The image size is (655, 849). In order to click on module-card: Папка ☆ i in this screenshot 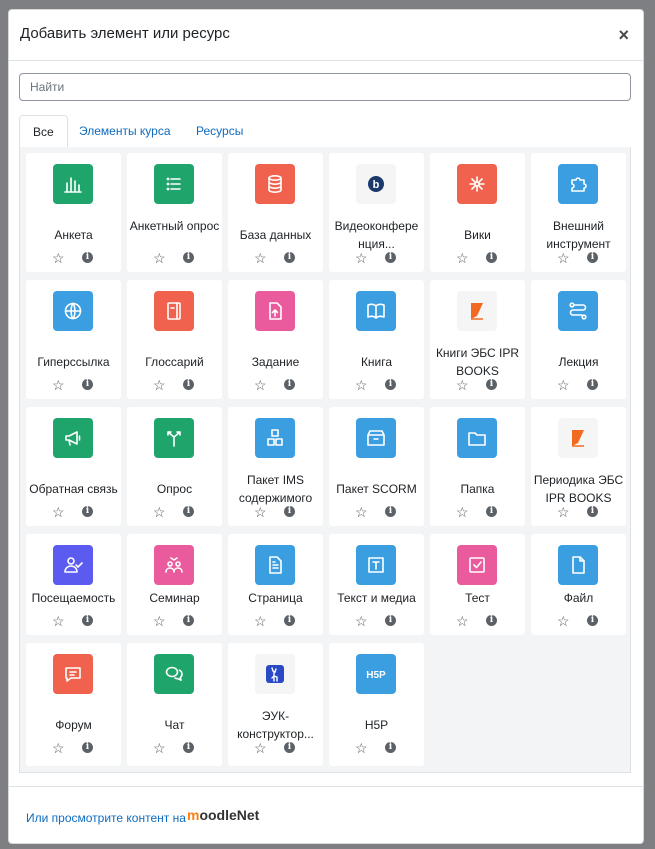, I will do `click(477, 466)`.